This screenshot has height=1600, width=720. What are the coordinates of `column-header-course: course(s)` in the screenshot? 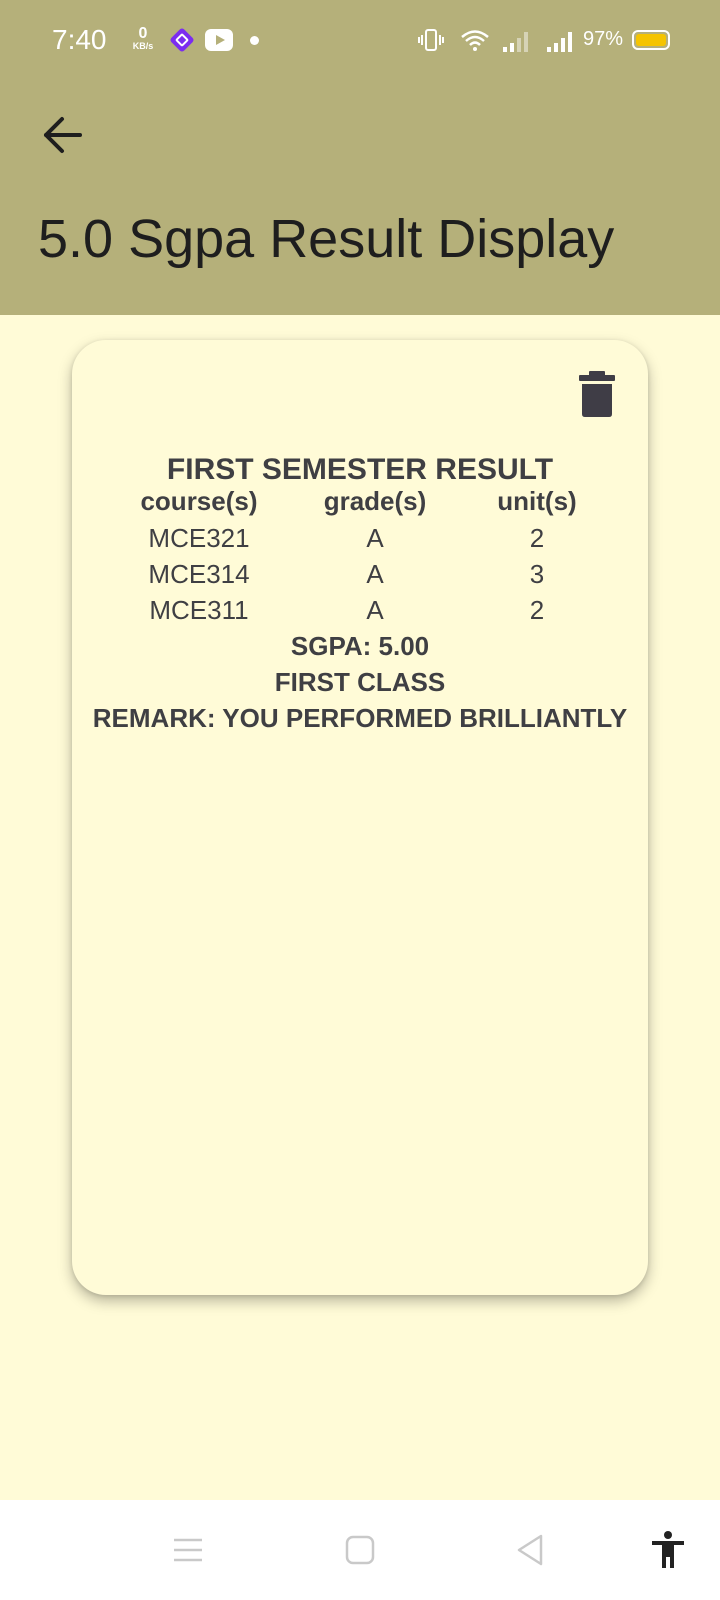 It's located at (199, 501).